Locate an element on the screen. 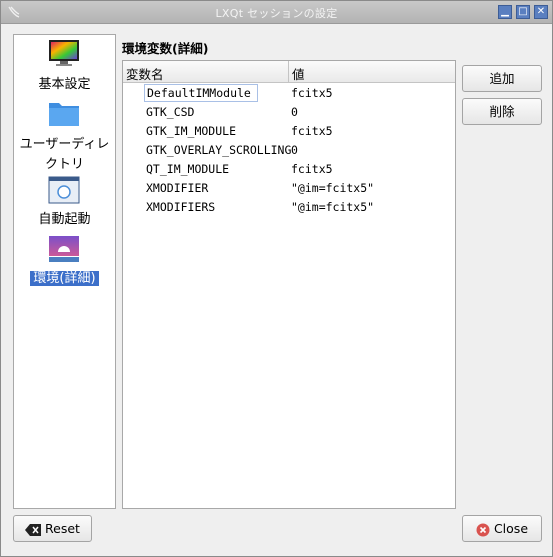 The image size is (553, 557). reset-button-label: Reset is located at coordinates (62, 528).